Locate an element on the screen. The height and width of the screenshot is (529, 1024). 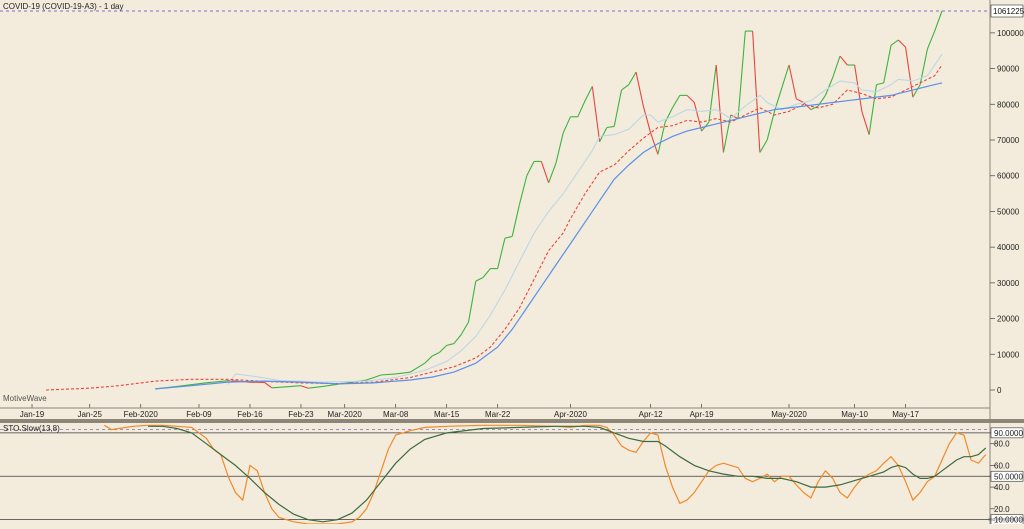
time-tick-label: Mar-2020 is located at coordinates (345, 414).